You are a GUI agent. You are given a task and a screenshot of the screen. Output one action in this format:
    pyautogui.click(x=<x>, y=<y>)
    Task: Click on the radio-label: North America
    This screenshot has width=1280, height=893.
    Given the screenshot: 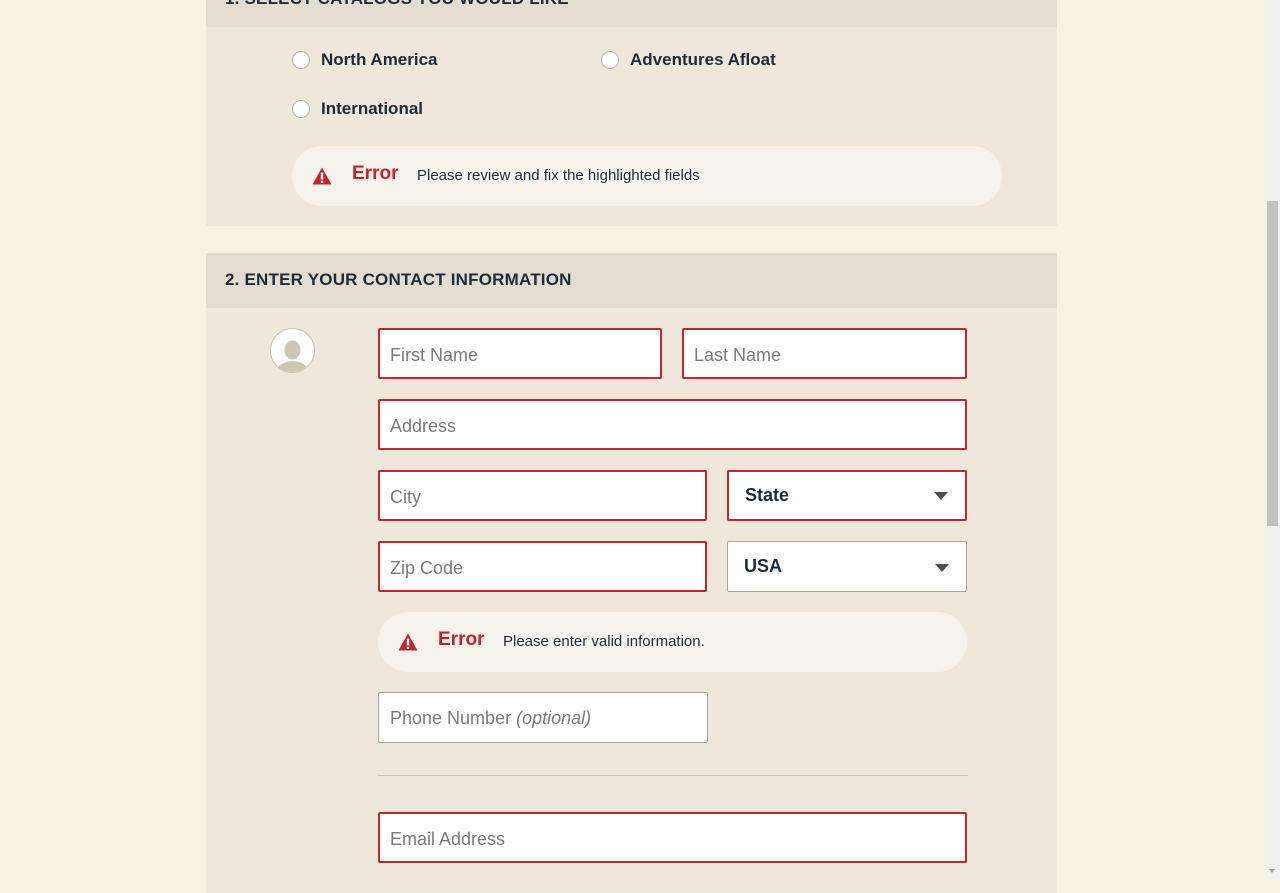 What is the action you would take?
    pyautogui.click(x=379, y=59)
    